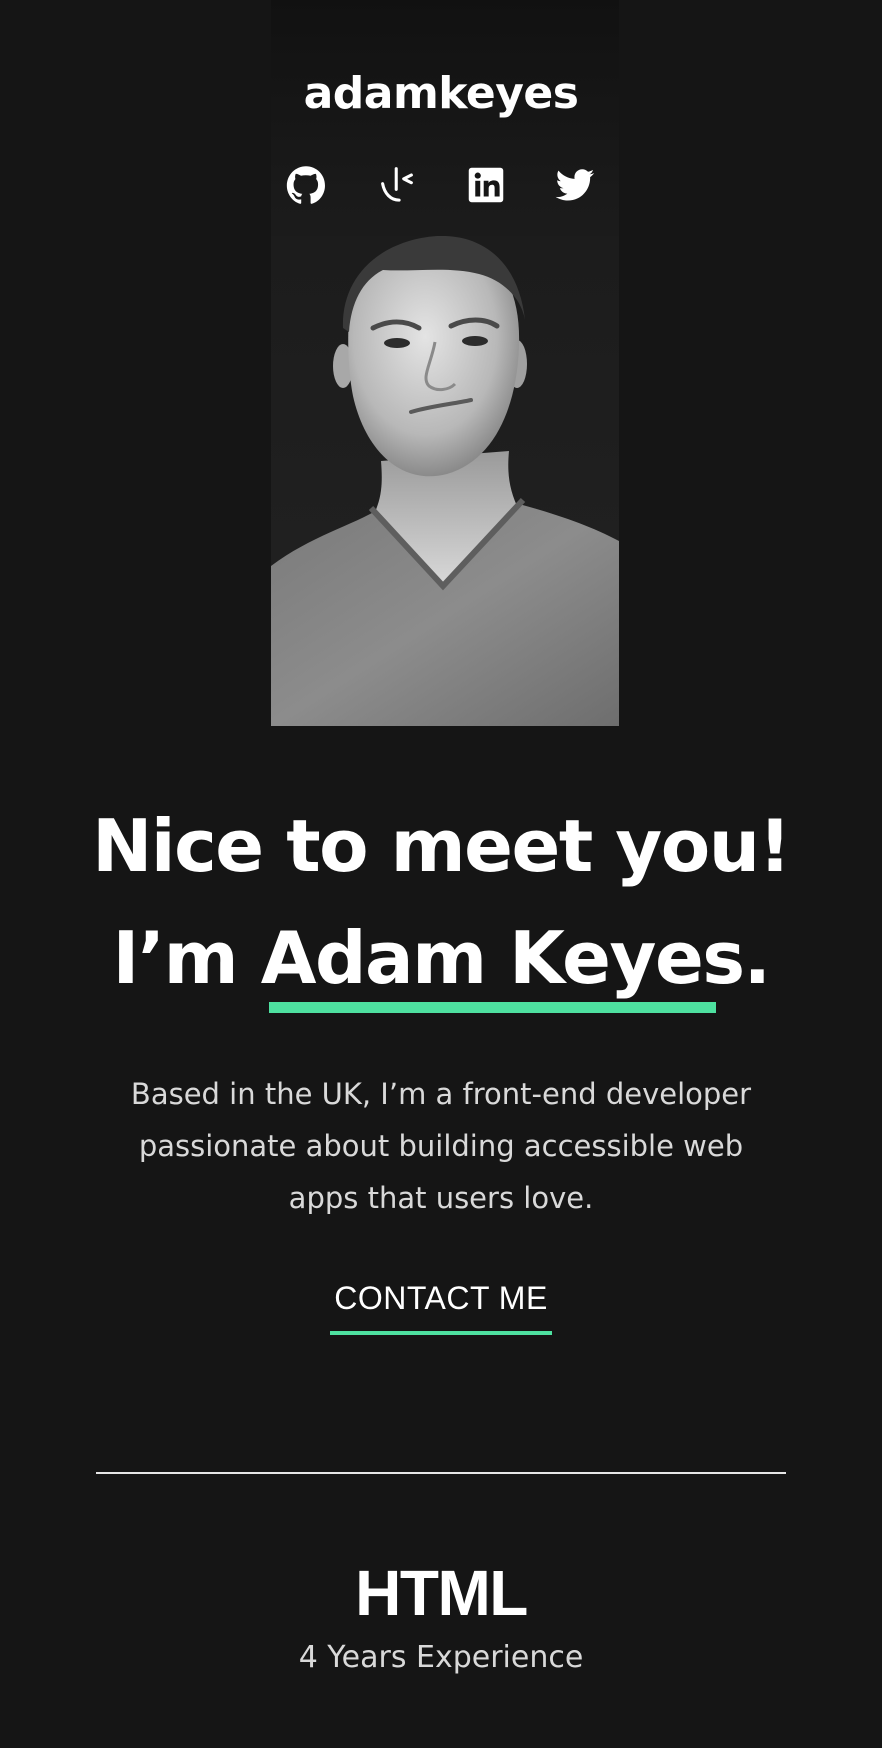 Image resolution: width=882 pixels, height=1748 pixels. Describe the element at coordinates (441, 1473) in the screenshot. I see `section-divider` at that location.